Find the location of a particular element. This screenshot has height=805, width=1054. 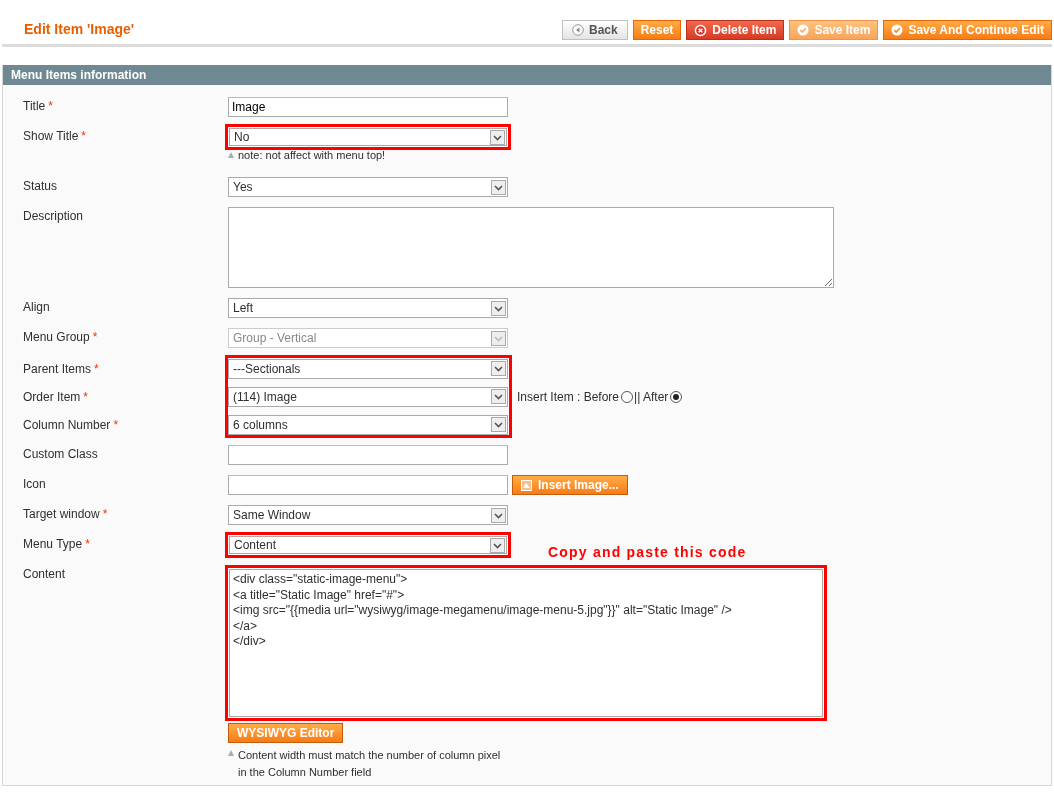

field-label: Show Title is located at coordinates (51, 136).